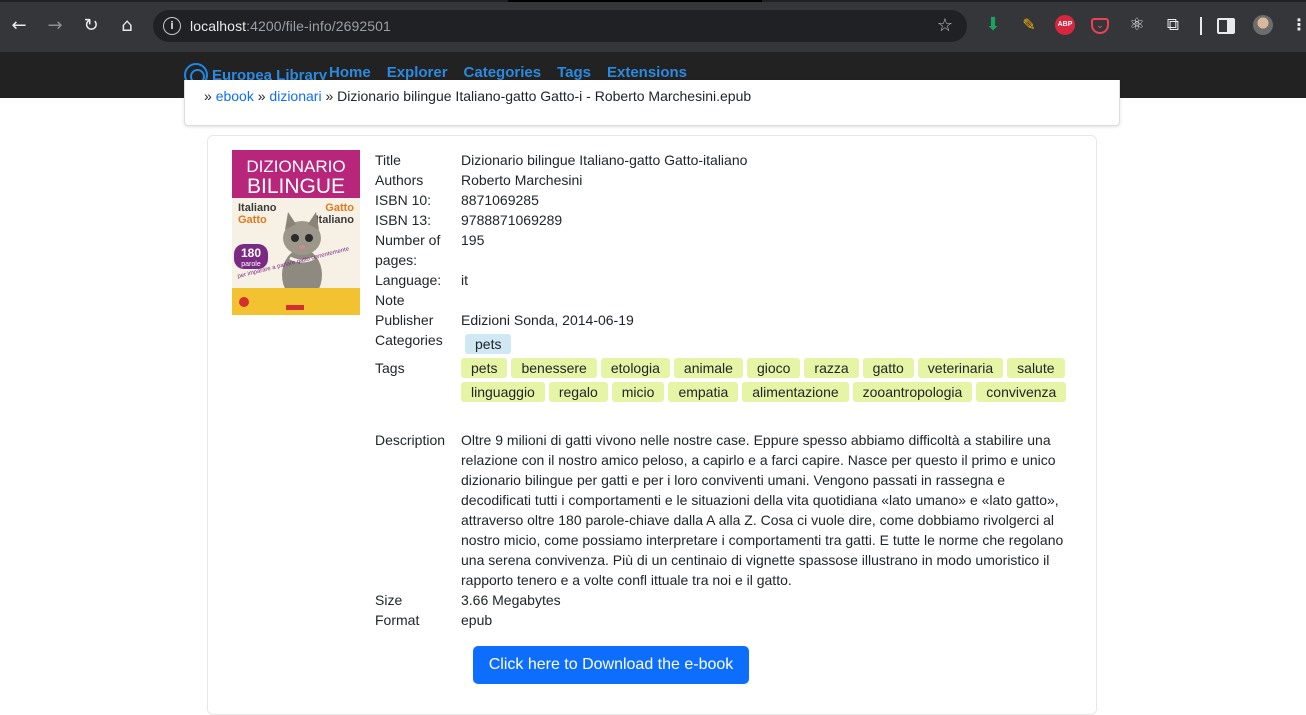  What do you see at coordinates (389, 600) in the screenshot?
I see `size-label: Size` at bounding box center [389, 600].